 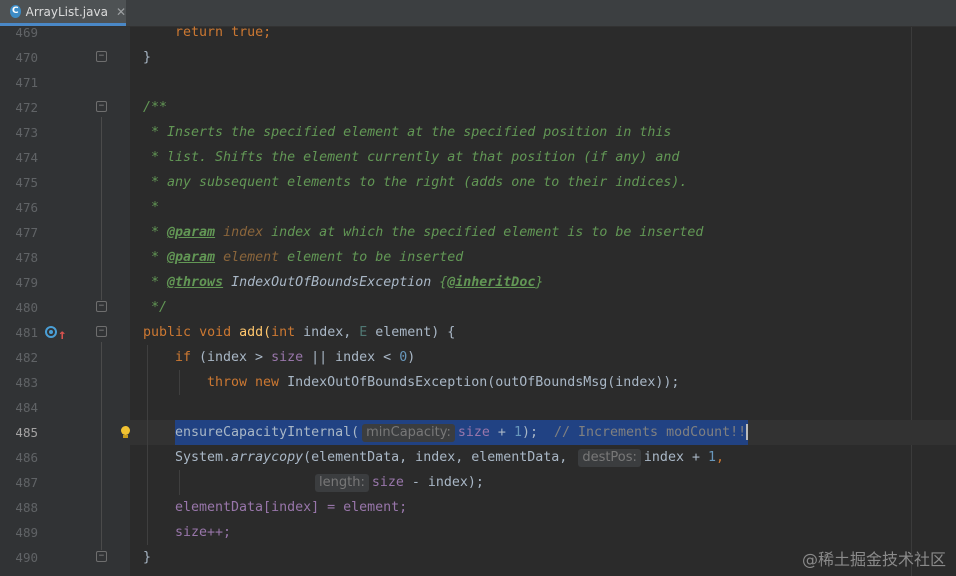 I want to click on code-line: 489 size++;, so click(x=478, y=532).